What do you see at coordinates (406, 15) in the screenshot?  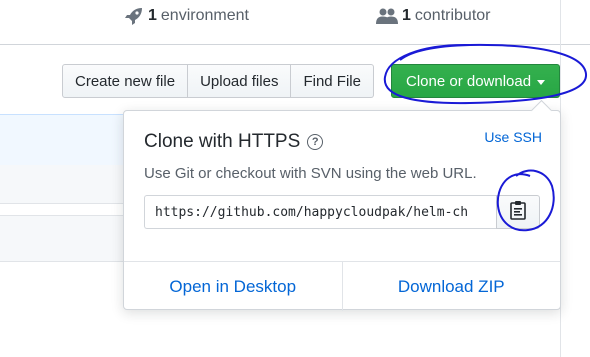 I see `contributors-count: 1` at bounding box center [406, 15].